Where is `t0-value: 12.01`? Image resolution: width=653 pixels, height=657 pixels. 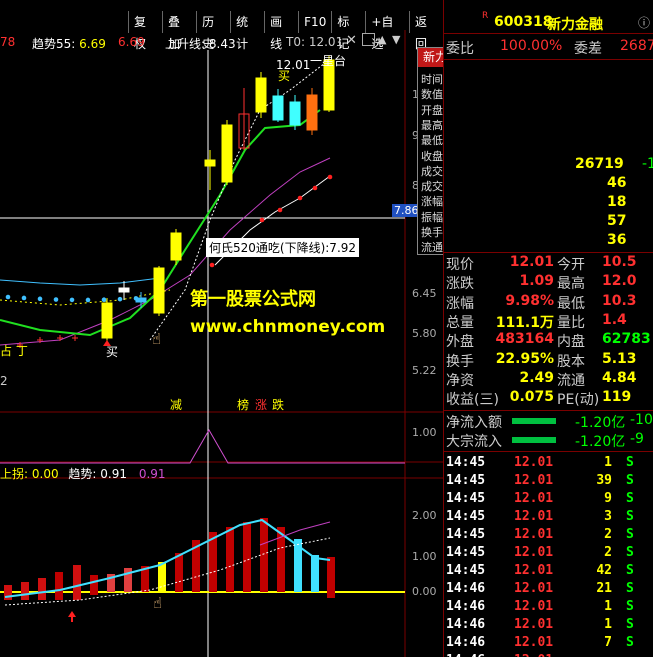 t0-value: 12.01 is located at coordinates (326, 42).